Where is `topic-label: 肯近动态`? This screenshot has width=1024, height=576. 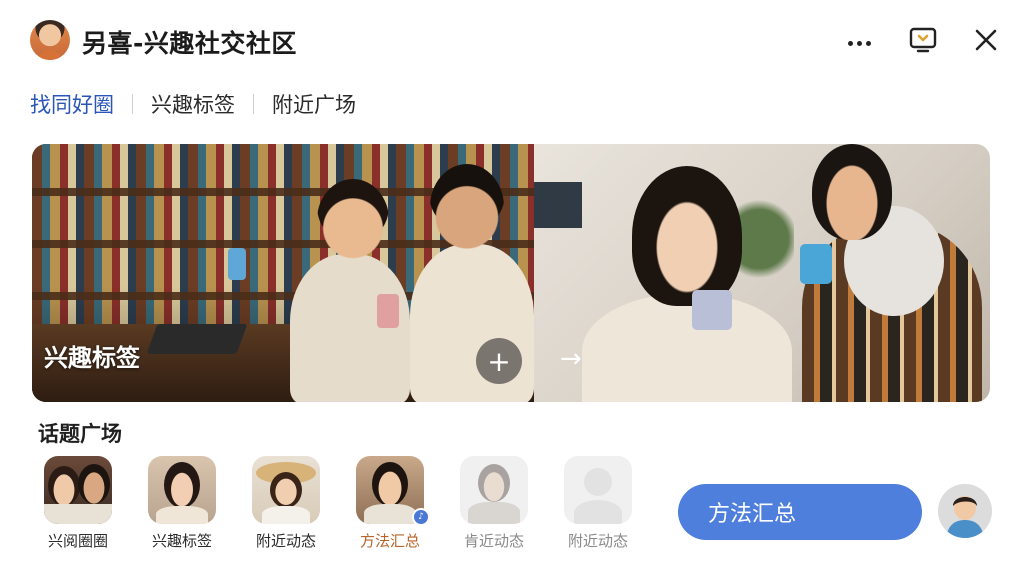
topic-label: 肯近动态 is located at coordinates (493, 541).